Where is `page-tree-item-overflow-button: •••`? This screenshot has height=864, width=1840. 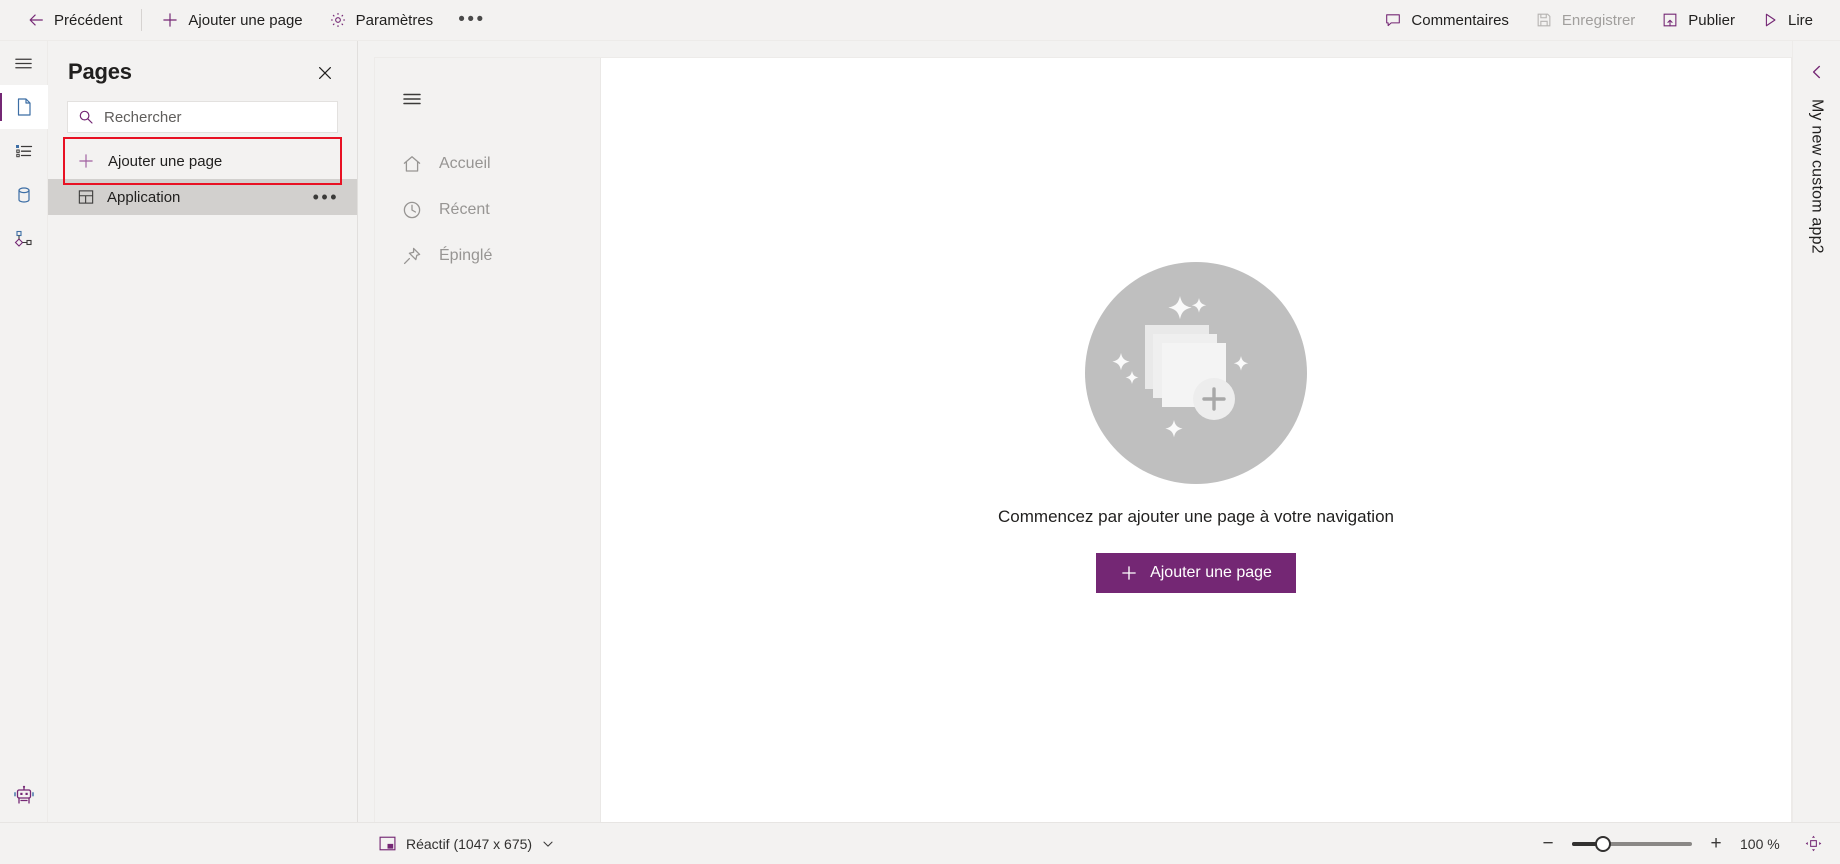
page-tree-item-overflow-button: ••• is located at coordinates (328, 197).